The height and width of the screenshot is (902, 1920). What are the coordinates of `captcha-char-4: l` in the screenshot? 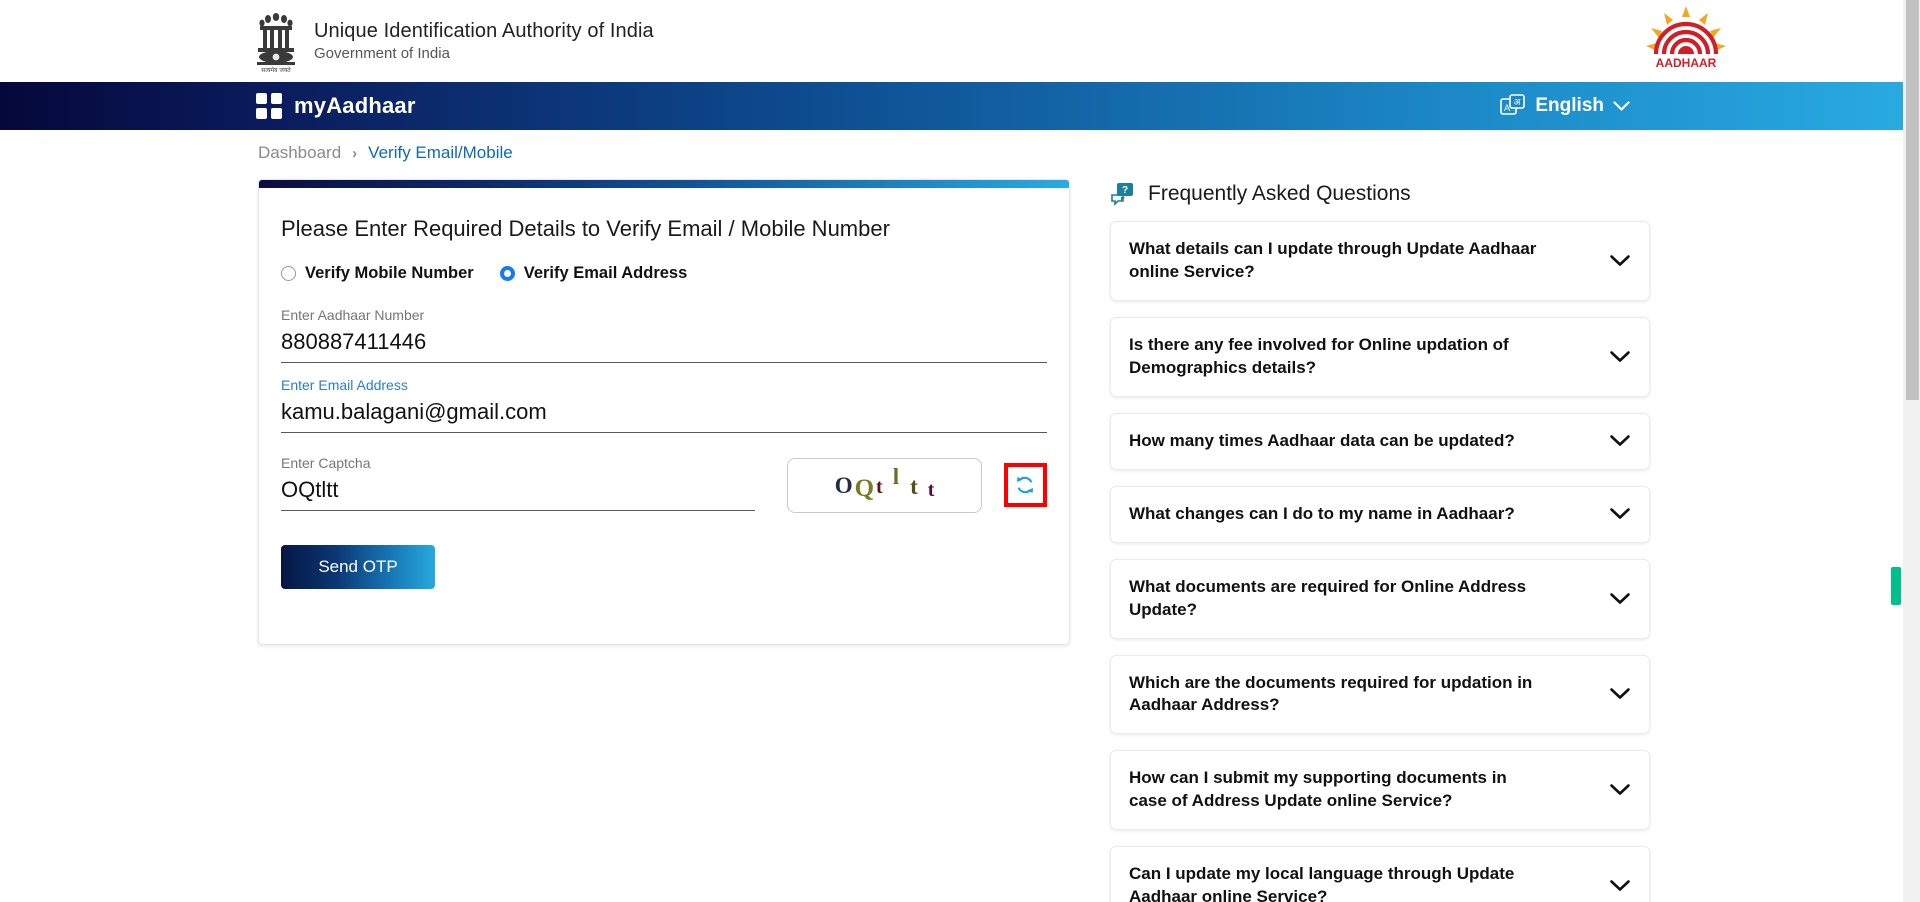 It's located at (896, 476).